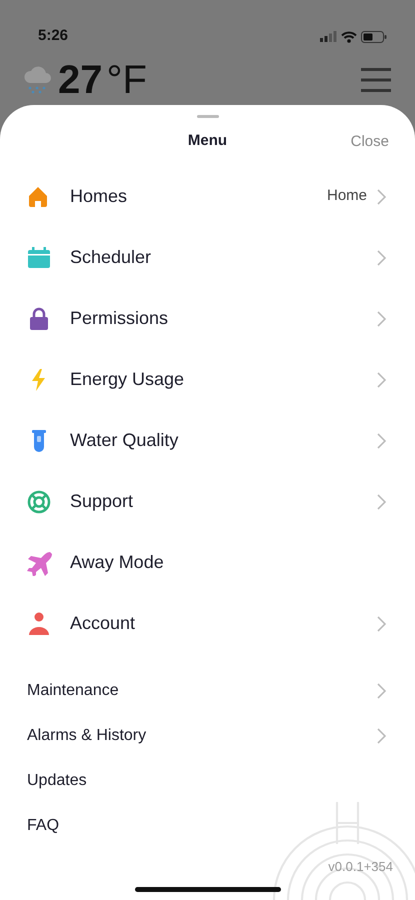 Image resolution: width=415 pixels, height=900 pixels. I want to click on wifi-icon, so click(349, 36).